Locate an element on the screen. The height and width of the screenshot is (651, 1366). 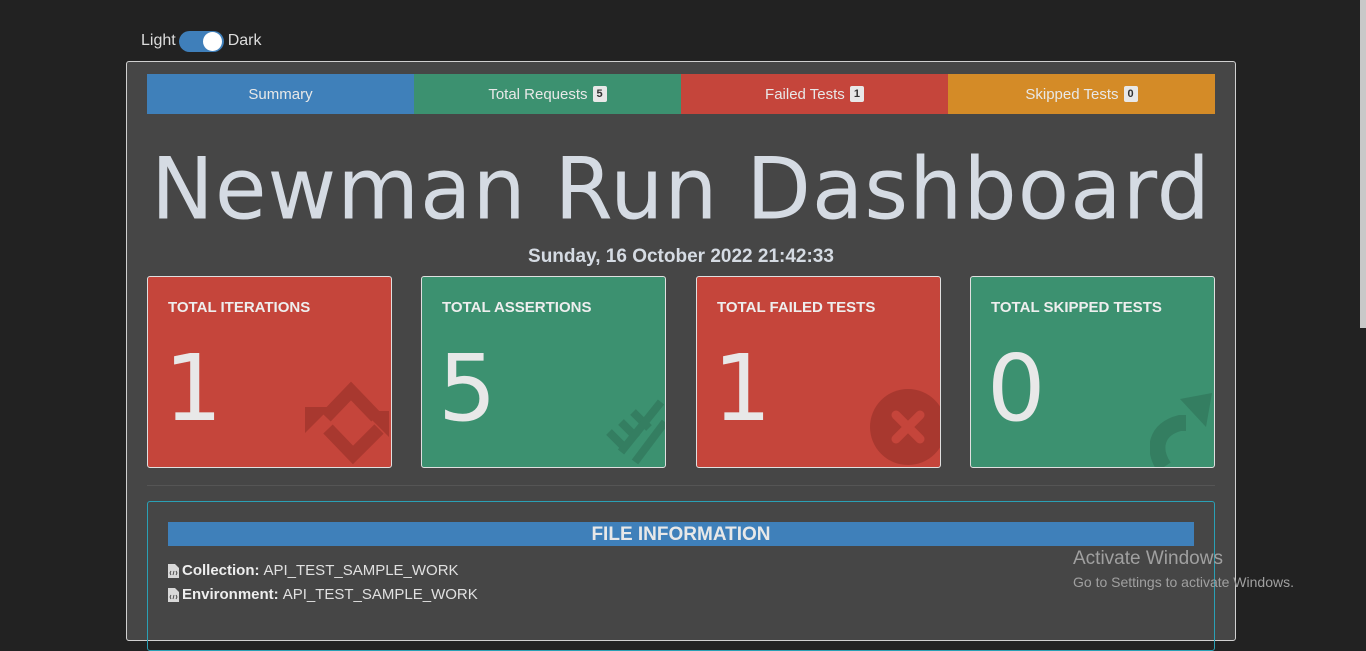
tab-summary: Summary is located at coordinates (280, 94).